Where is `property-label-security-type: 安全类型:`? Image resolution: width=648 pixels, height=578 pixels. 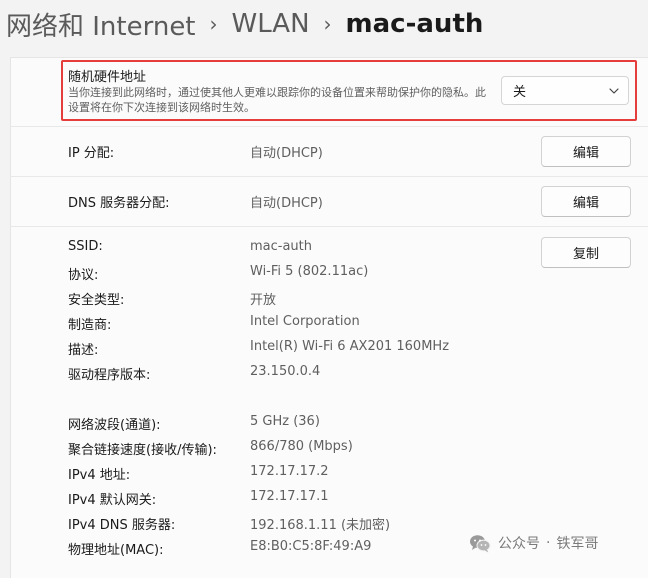
property-label-security-type: 安全类型: is located at coordinates (96, 300).